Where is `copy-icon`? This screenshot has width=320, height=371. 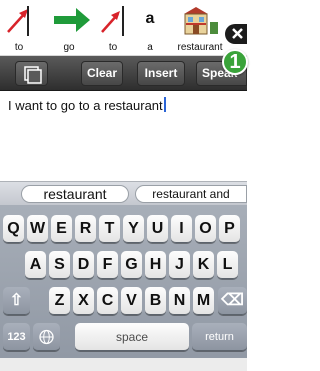 copy-icon is located at coordinates (33, 75).